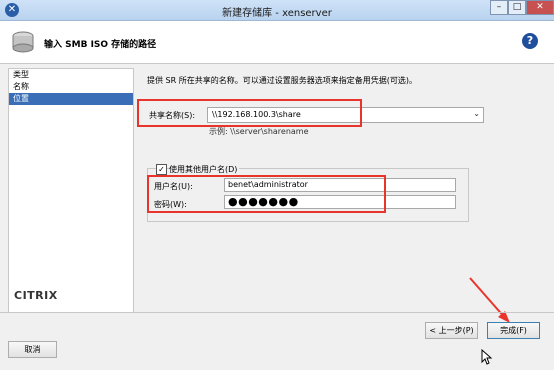 This screenshot has width=554, height=370. What do you see at coordinates (36, 295) in the screenshot?
I see `citrix-logo: CITRIX` at bounding box center [36, 295].